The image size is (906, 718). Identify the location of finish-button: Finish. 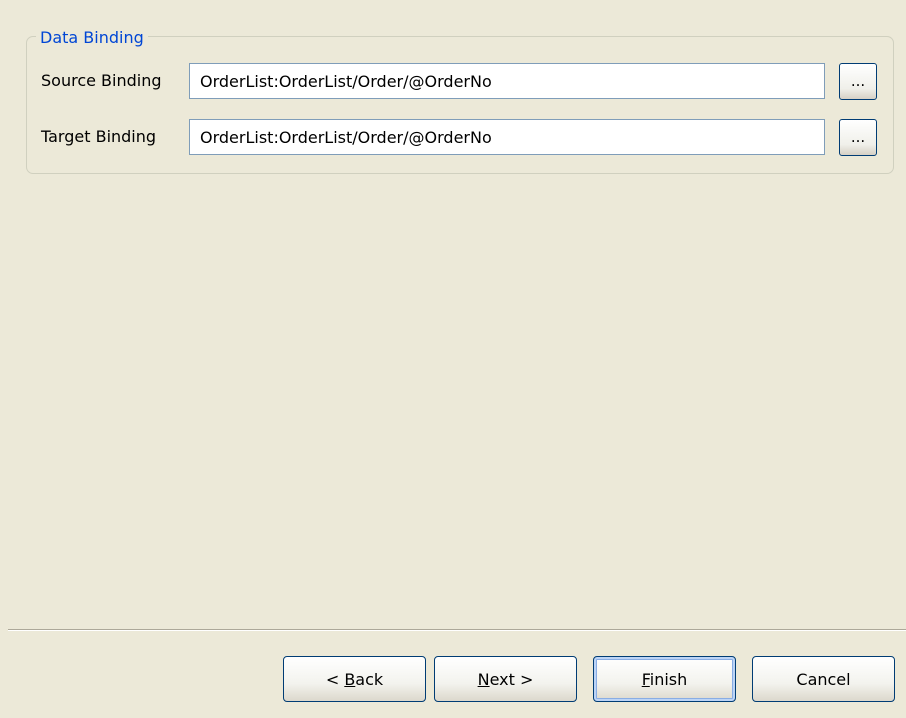
(664, 679).